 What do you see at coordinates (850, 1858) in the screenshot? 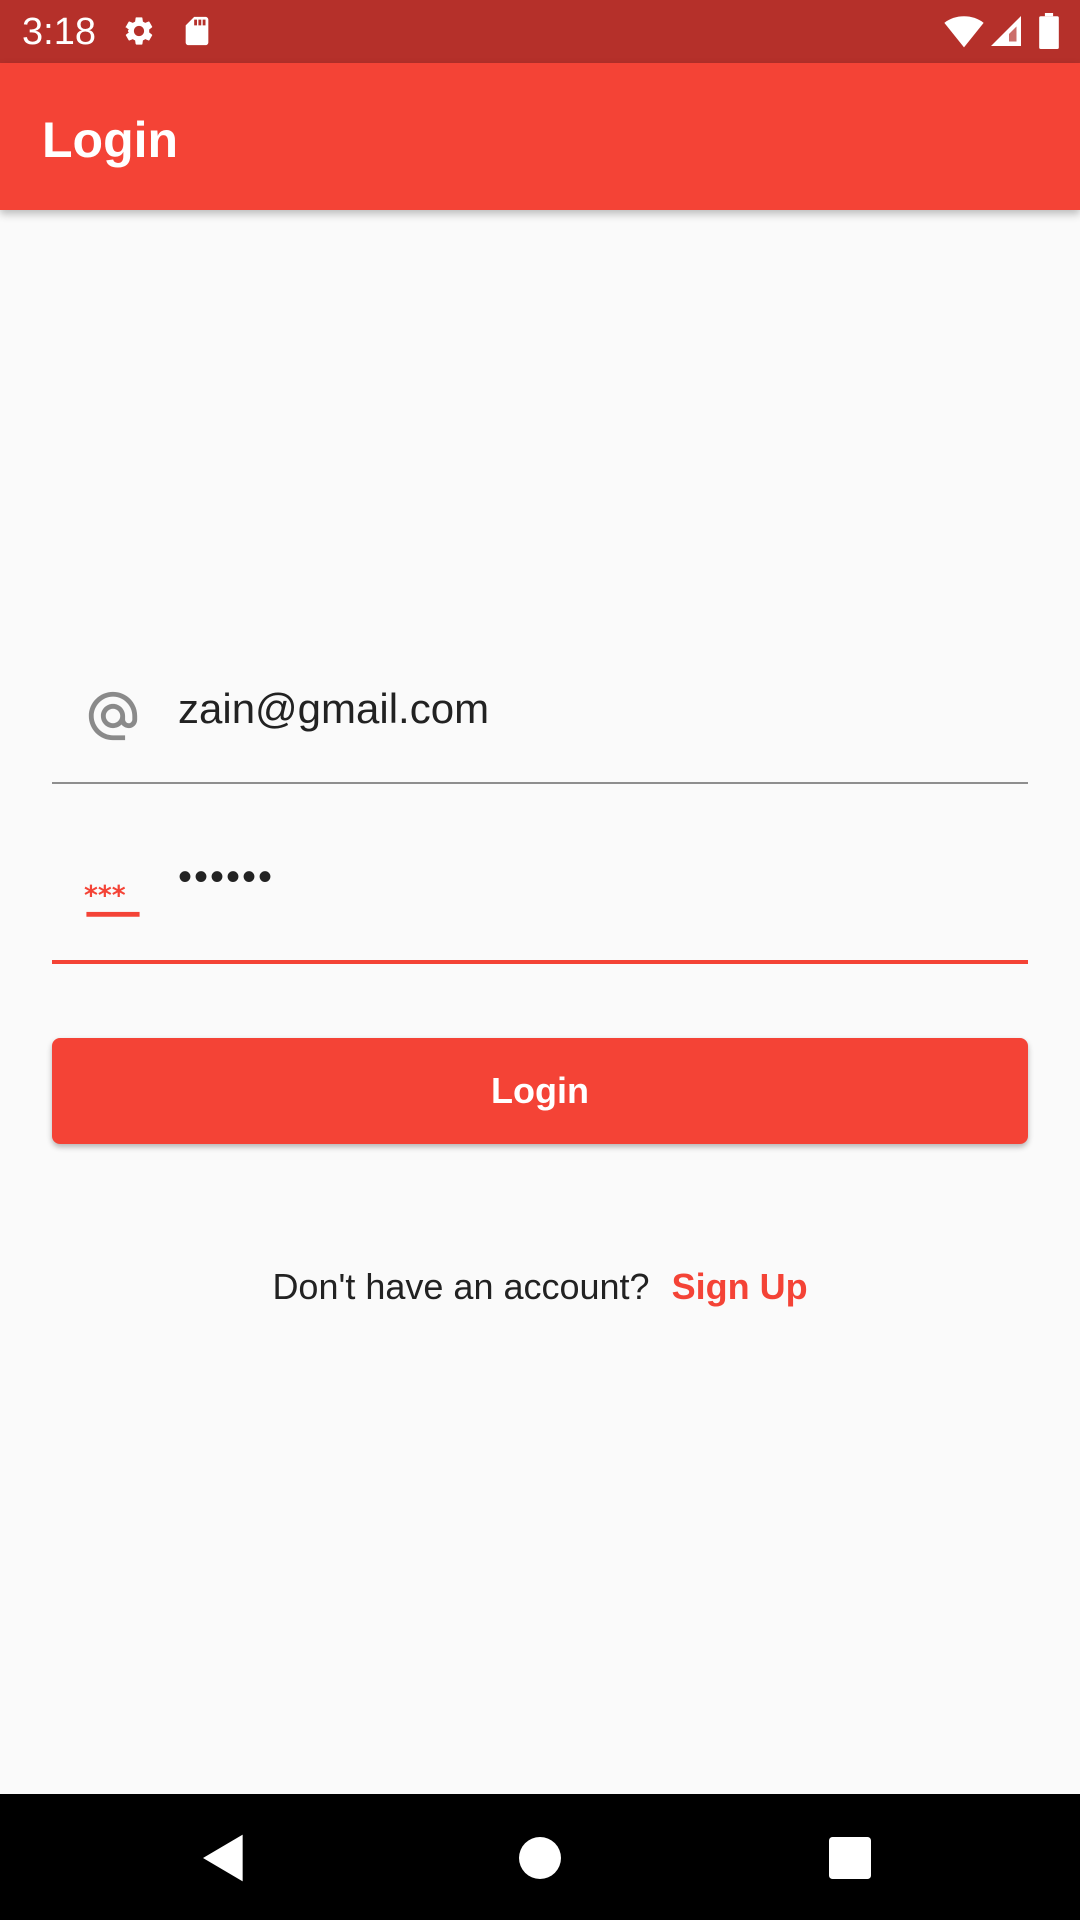
I see `recents-icon` at bounding box center [850, 1858].